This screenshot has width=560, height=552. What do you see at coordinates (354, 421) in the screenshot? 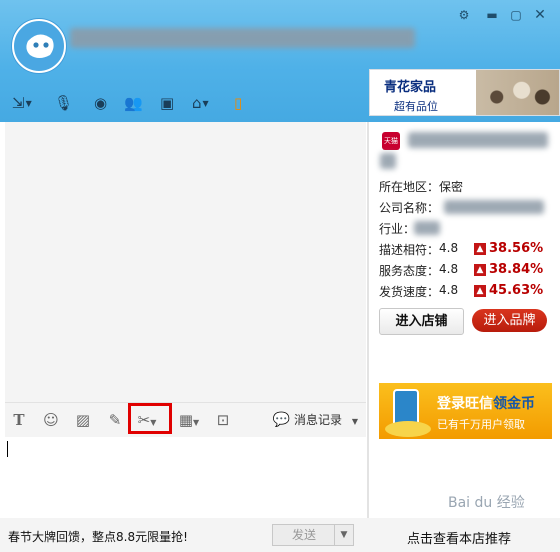
I see `chevron-down-icon: ▼` at bounding box center [354, 421].